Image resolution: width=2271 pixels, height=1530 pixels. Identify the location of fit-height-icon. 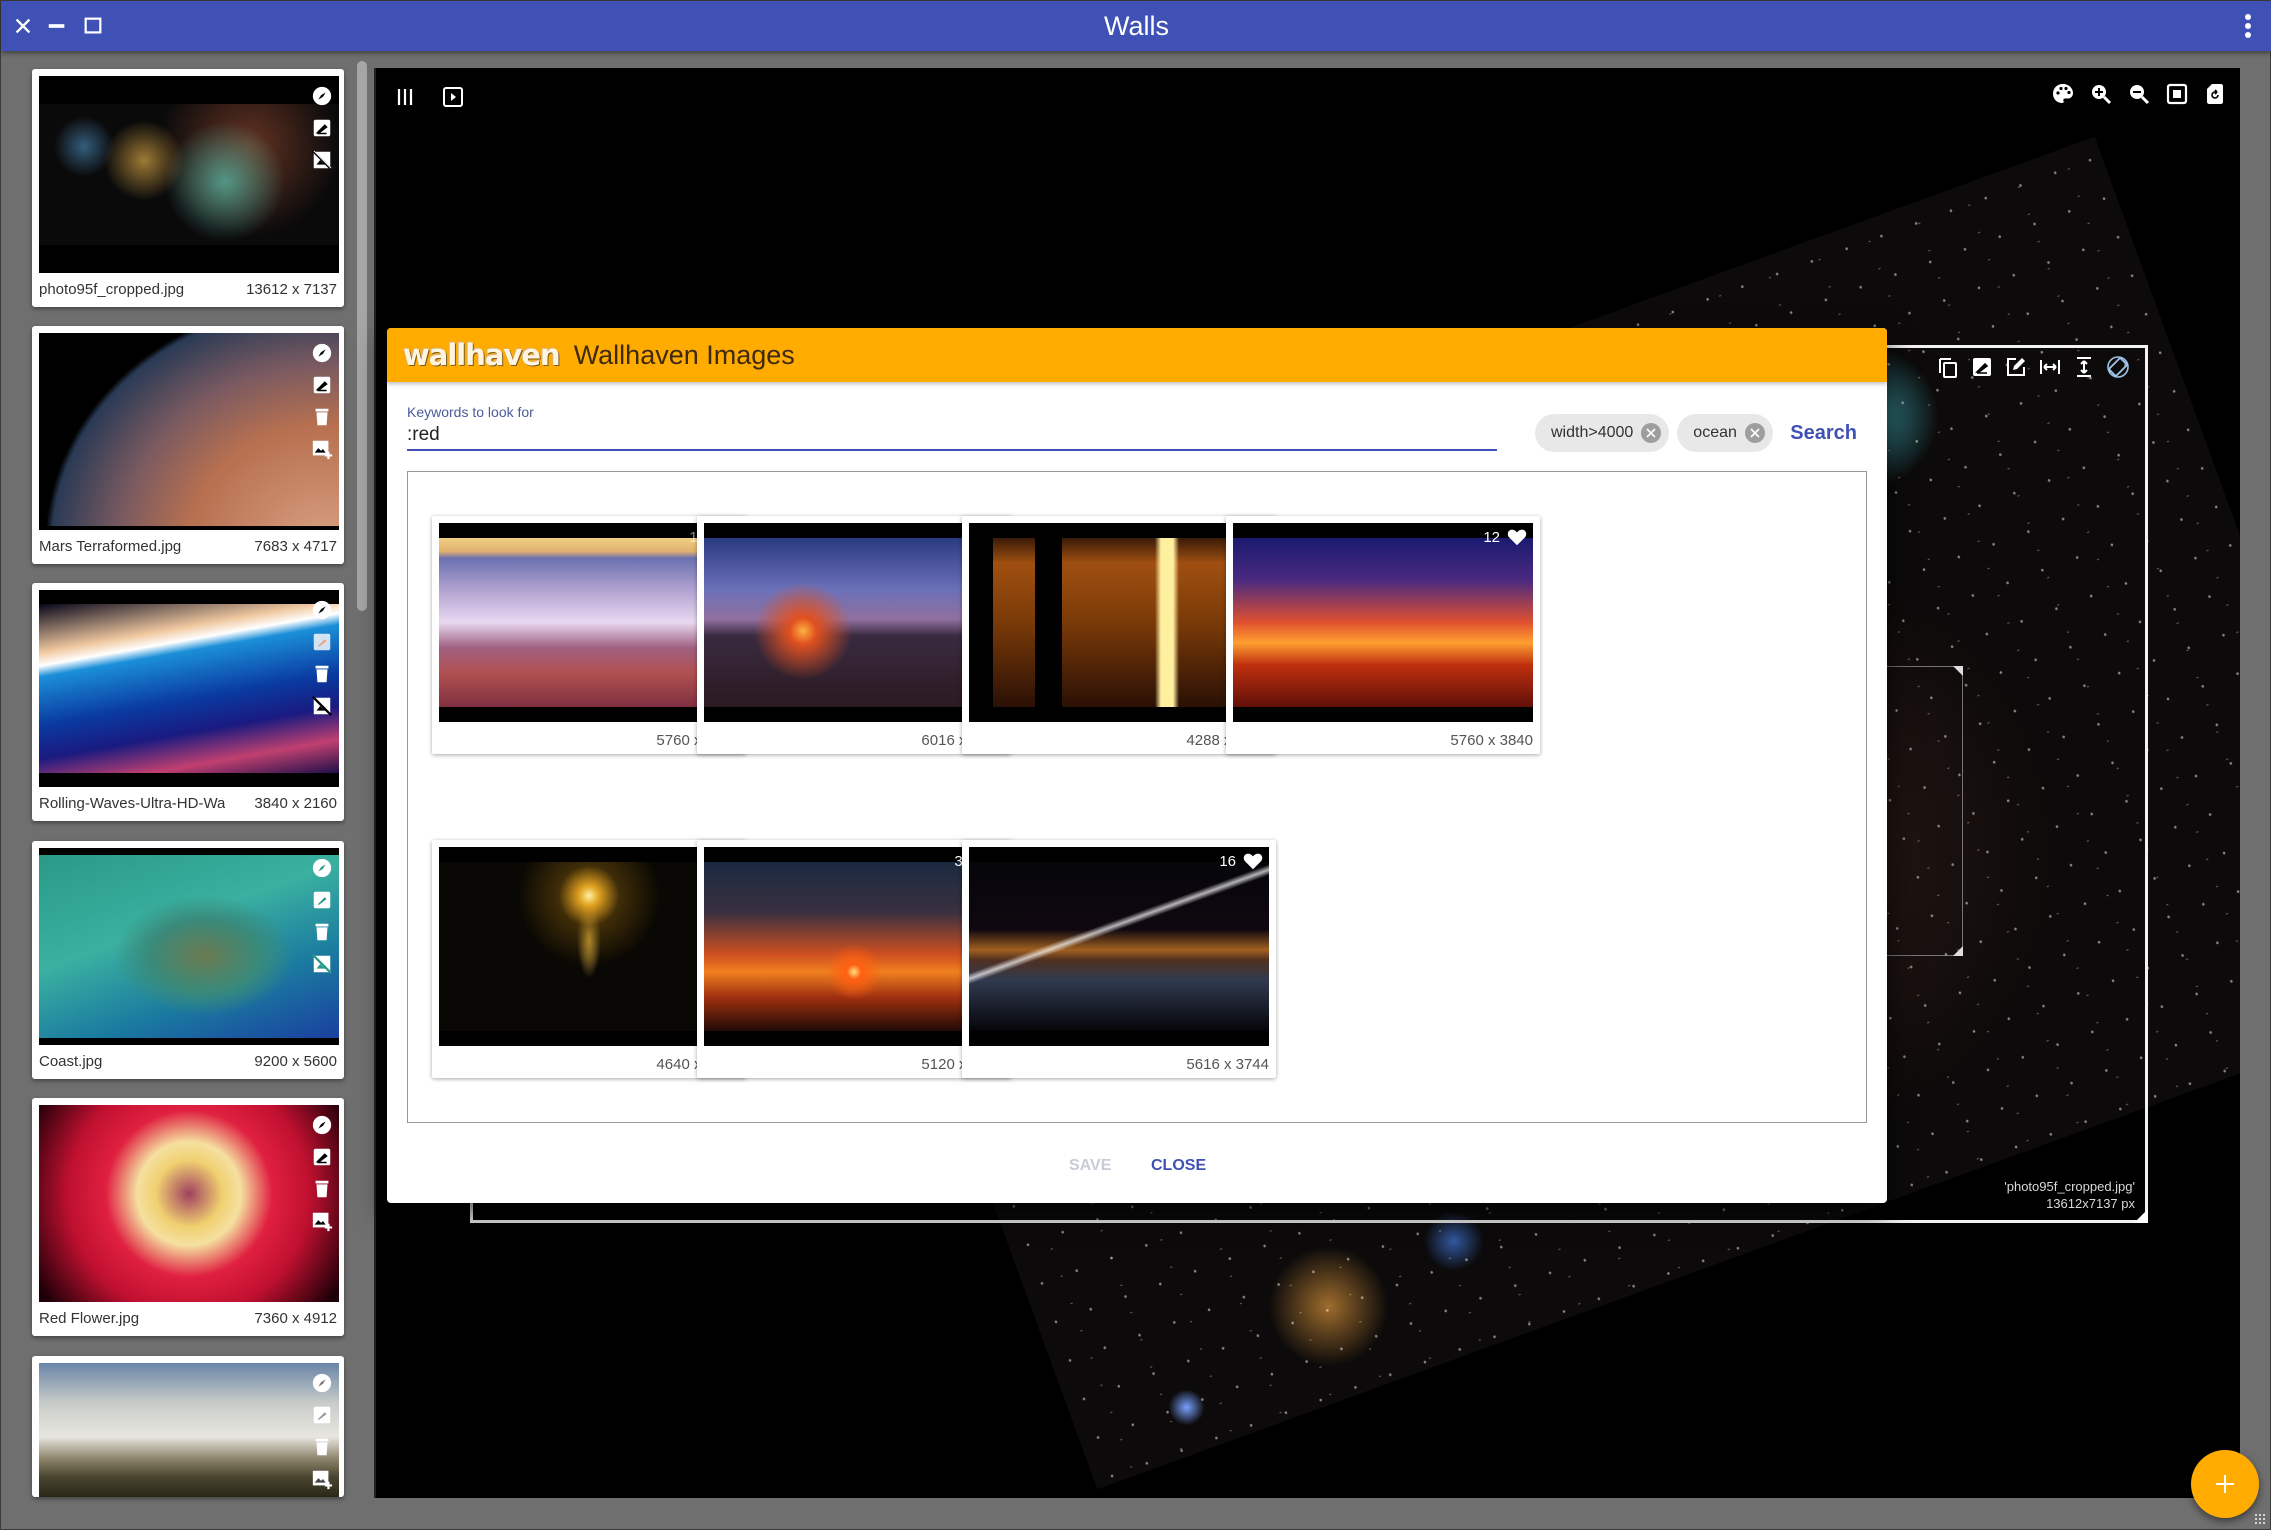
(2084, 367).